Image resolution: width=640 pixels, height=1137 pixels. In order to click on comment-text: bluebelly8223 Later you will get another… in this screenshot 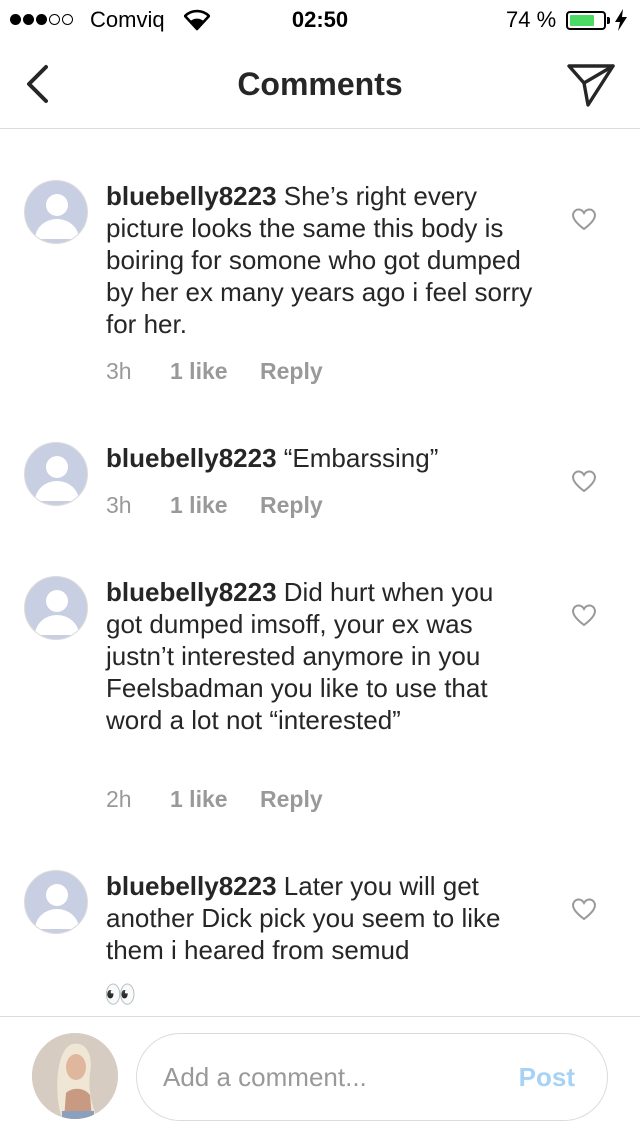, I will do `click(321, 918)`.